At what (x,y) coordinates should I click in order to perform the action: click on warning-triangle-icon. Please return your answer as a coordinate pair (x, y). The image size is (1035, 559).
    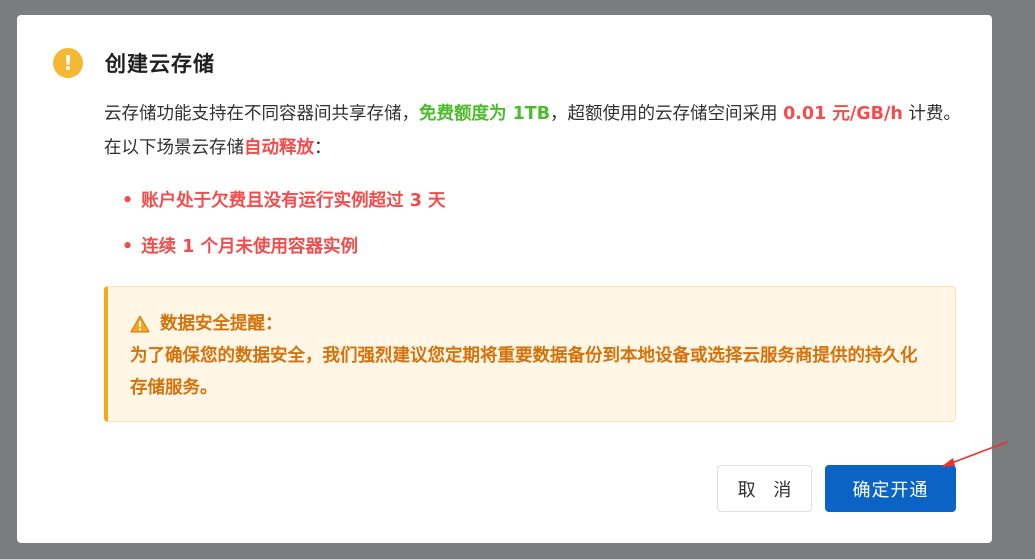
    Looking at the image, I should click on (140, 324).